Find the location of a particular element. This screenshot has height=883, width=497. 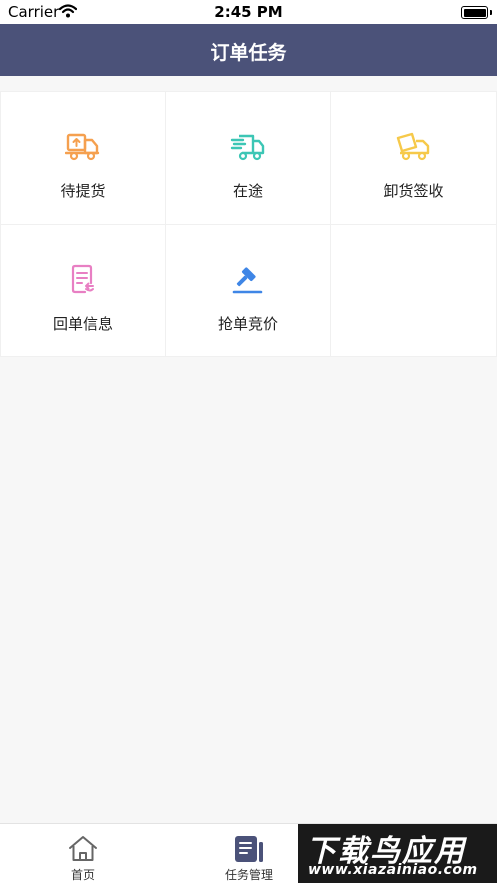

grid-item-pickup: 待提货 is located at coordinates (83, 158).